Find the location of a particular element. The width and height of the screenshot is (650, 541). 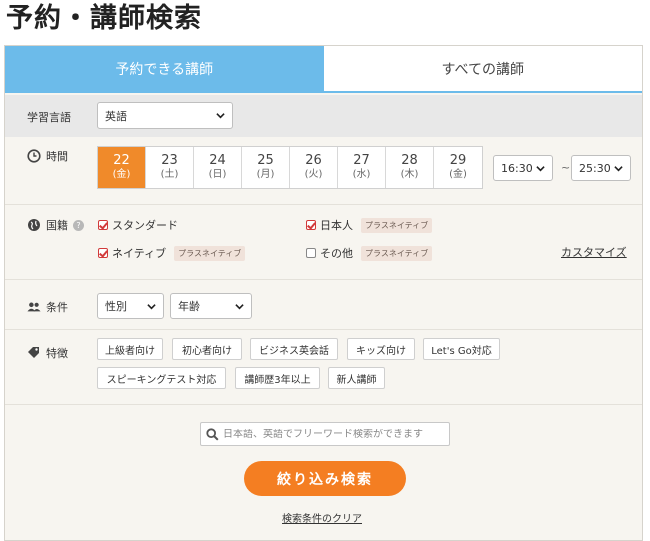

end-time-value: 25:30 is located at coordinates (595, 168).